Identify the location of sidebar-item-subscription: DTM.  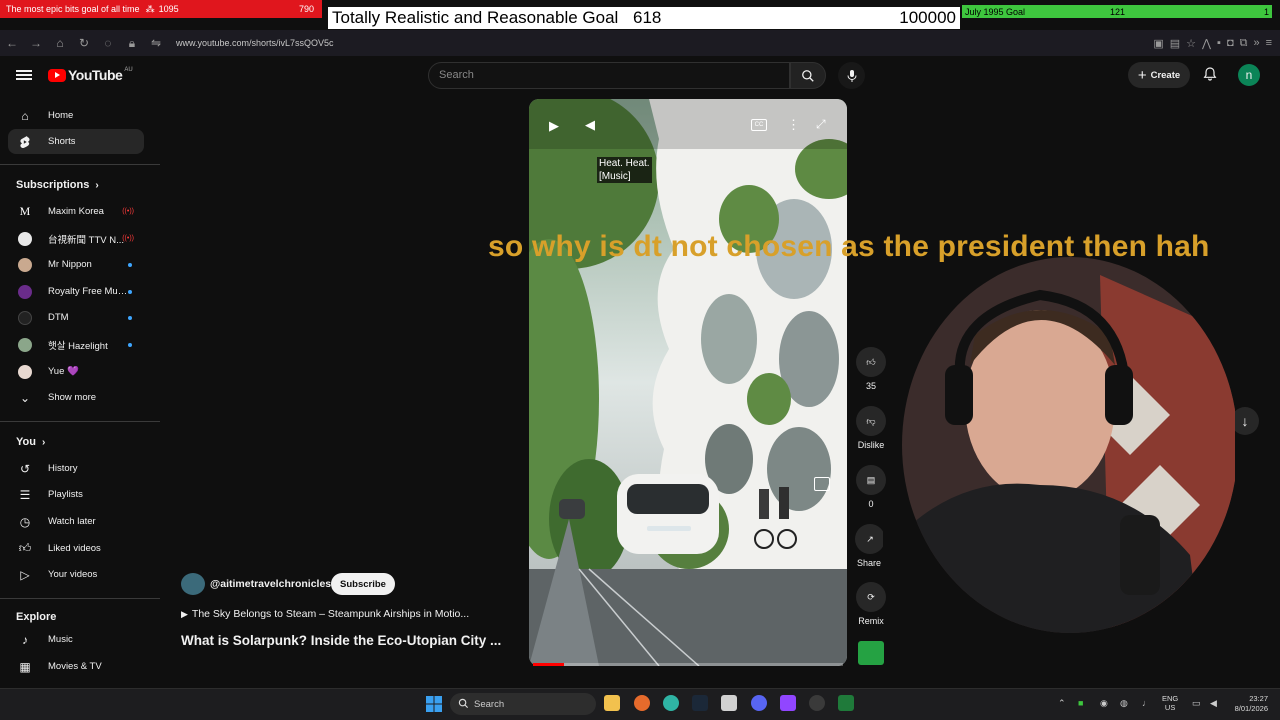
(76, 317).